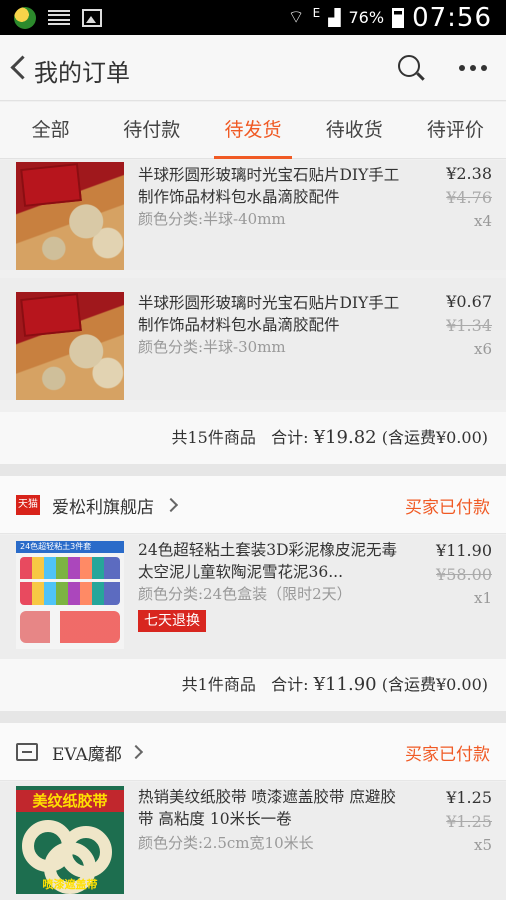 Image resolution: width=506 pixels, height=900 pixels. Describe the element at coordinates (213, 437) in the screenshot. I see `item-count: 共15件商品` at that location.